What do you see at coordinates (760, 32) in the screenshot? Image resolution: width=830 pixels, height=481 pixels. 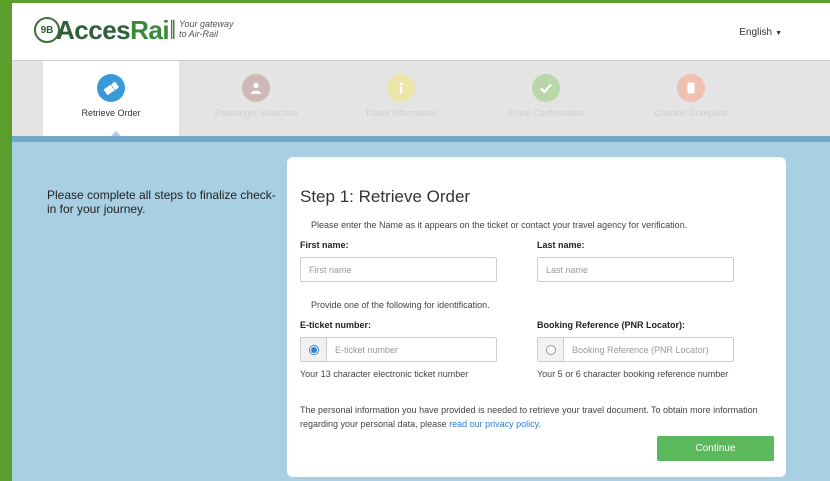 I see `language-dropdown: English ▼` at bounding box center [760, 32].